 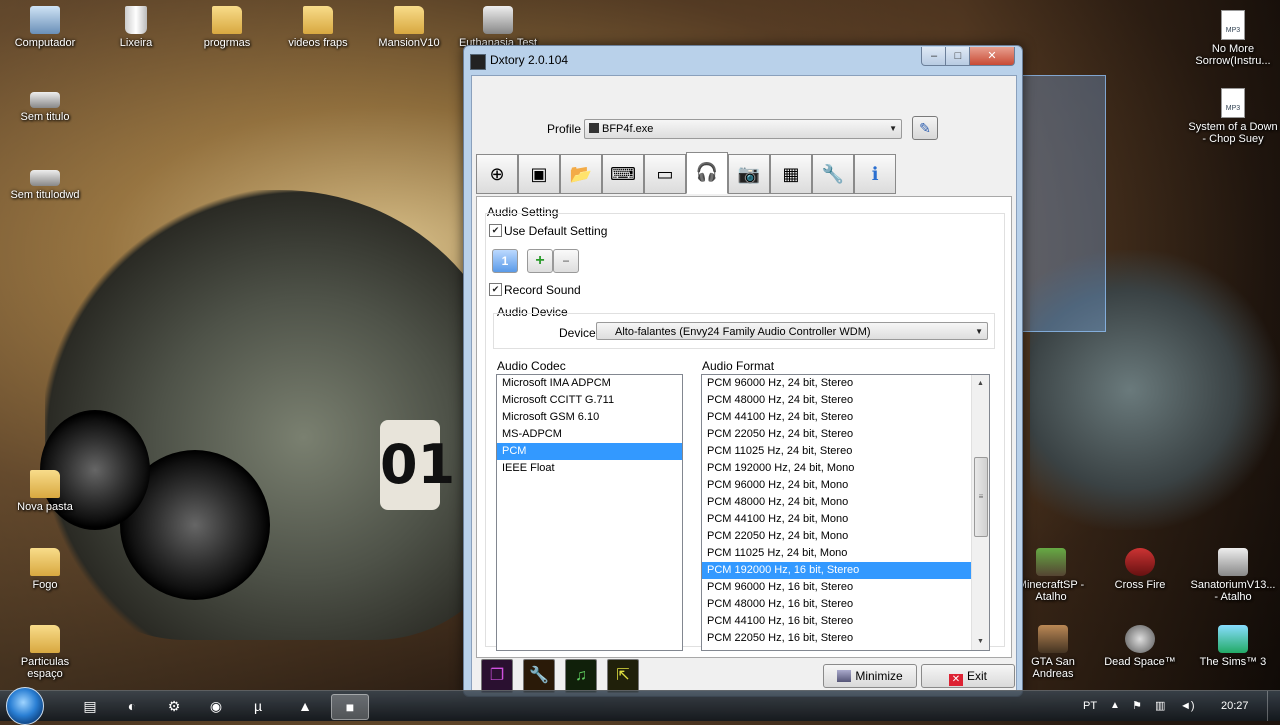 What do you see at coordinates (594, 128) in the screenshot?
I see `exe-icon` at bounding box center [594, 128].